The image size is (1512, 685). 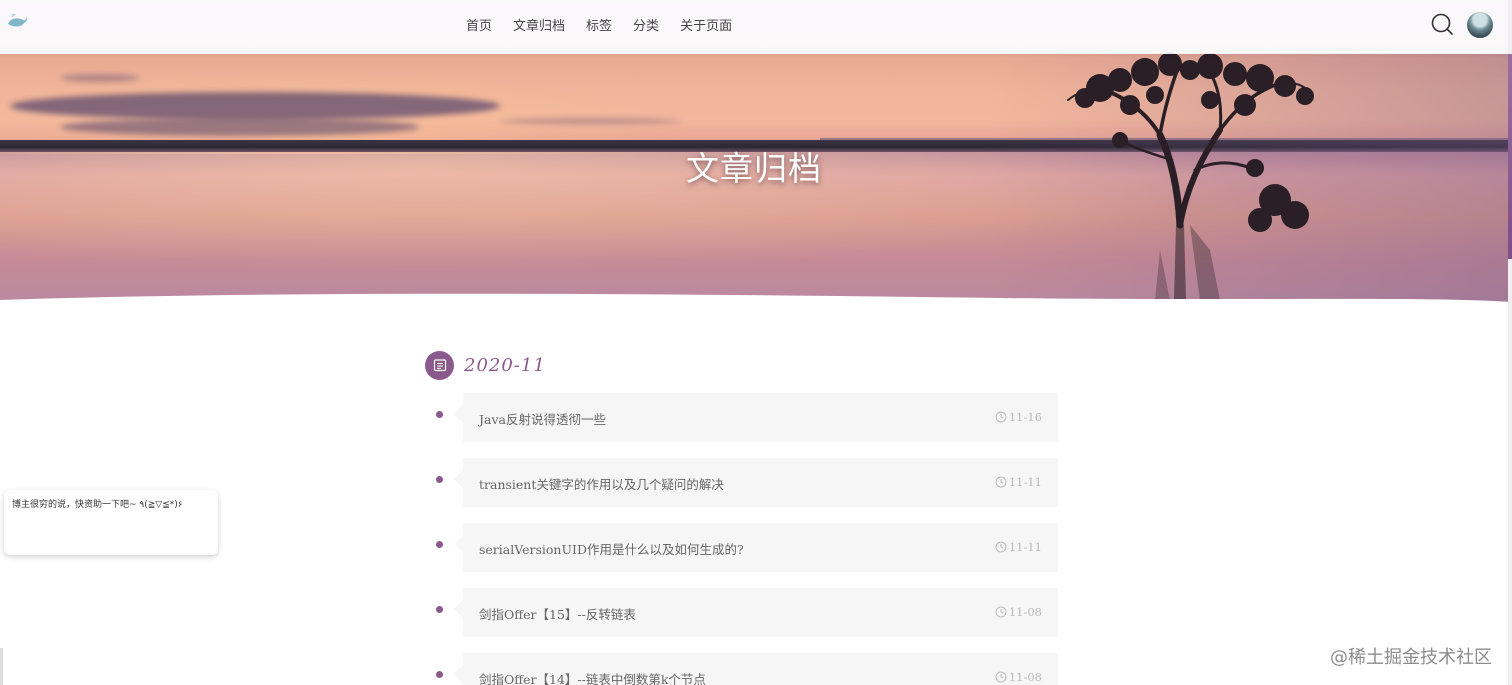 I want to click on post-item: 剑指Offer【15】--反转链表 11-08, so click(x=745, y=612).